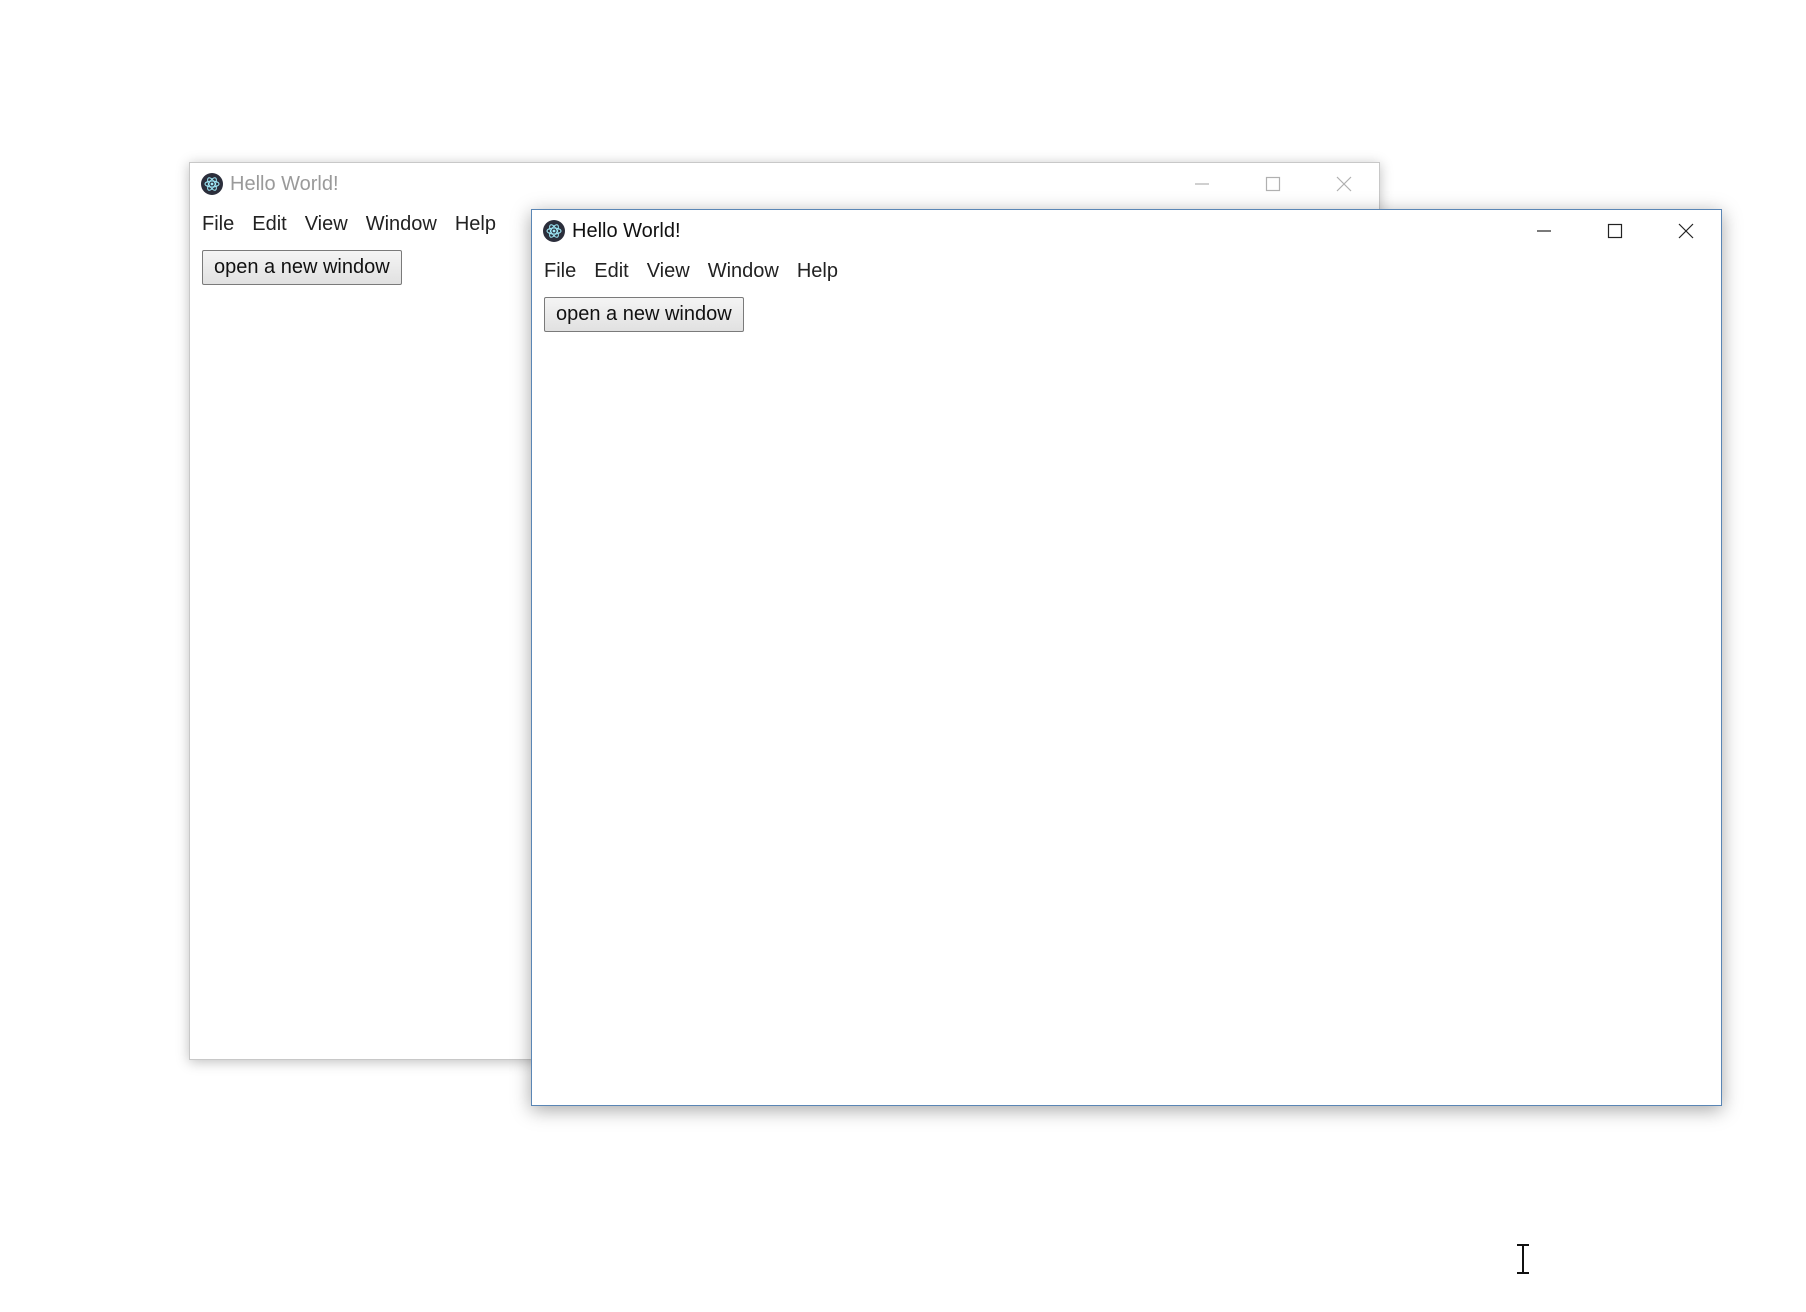  I want to click on menu-bar: File Edit View Window Help, so click(1126, 271).